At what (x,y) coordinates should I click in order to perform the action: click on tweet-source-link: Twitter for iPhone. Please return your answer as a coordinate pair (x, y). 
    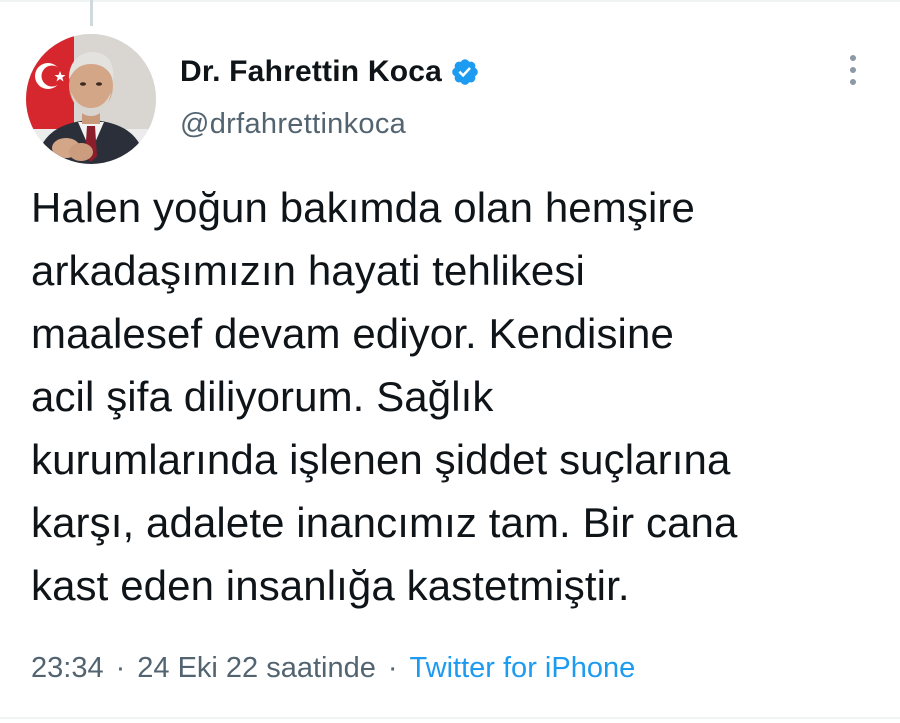
    Looking at the image, I should click on (523, 668).